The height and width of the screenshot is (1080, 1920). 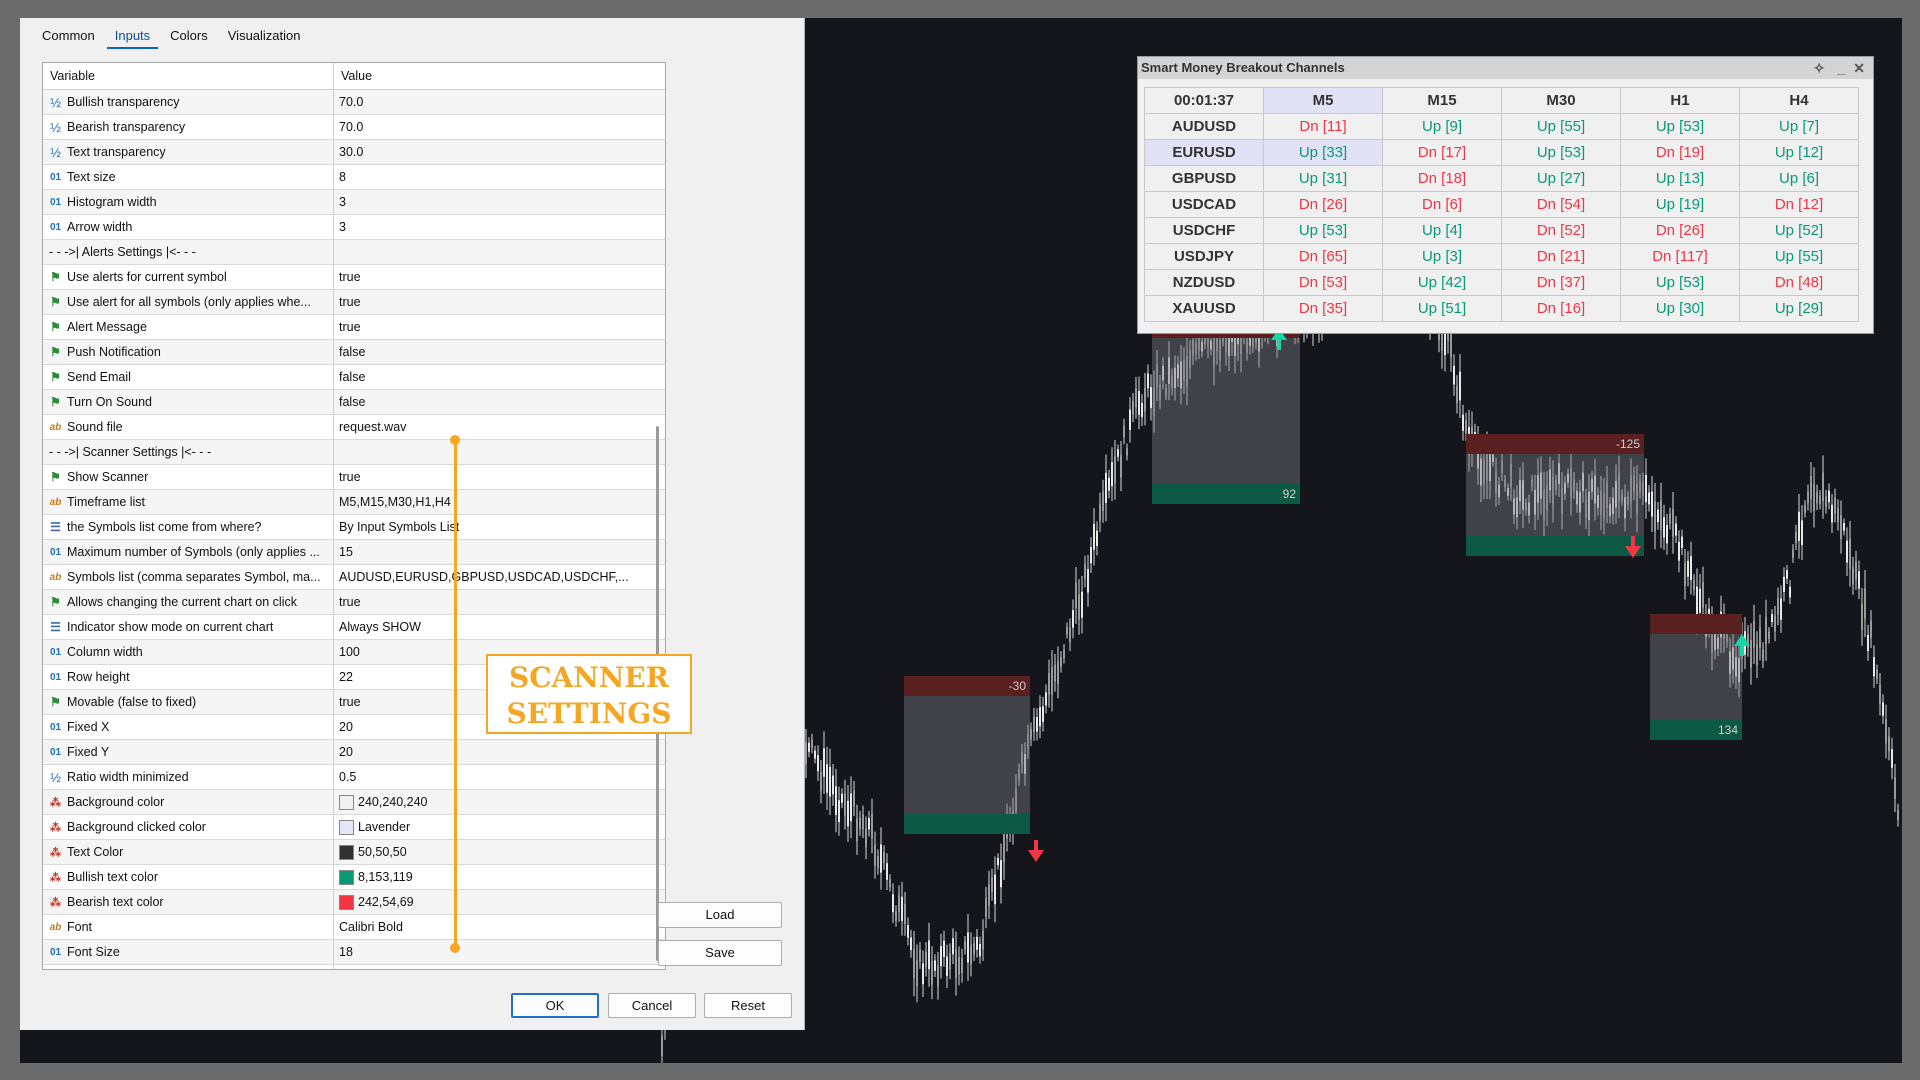 I want to click on signal-cell: Up [33], so click(x=1323, y=152).